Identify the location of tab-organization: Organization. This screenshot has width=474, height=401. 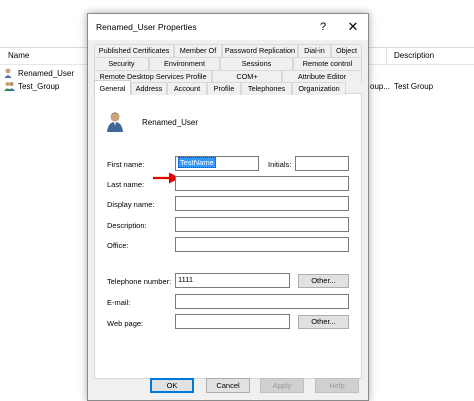
(319, 88).